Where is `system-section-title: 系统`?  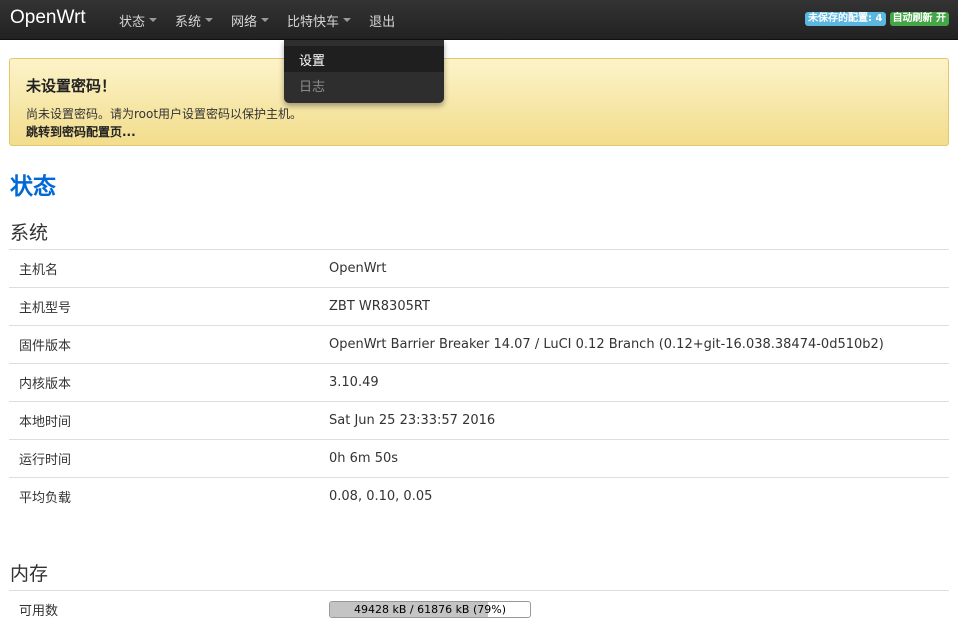
system-section-title: 系统 is located at coordinates (29, 233).